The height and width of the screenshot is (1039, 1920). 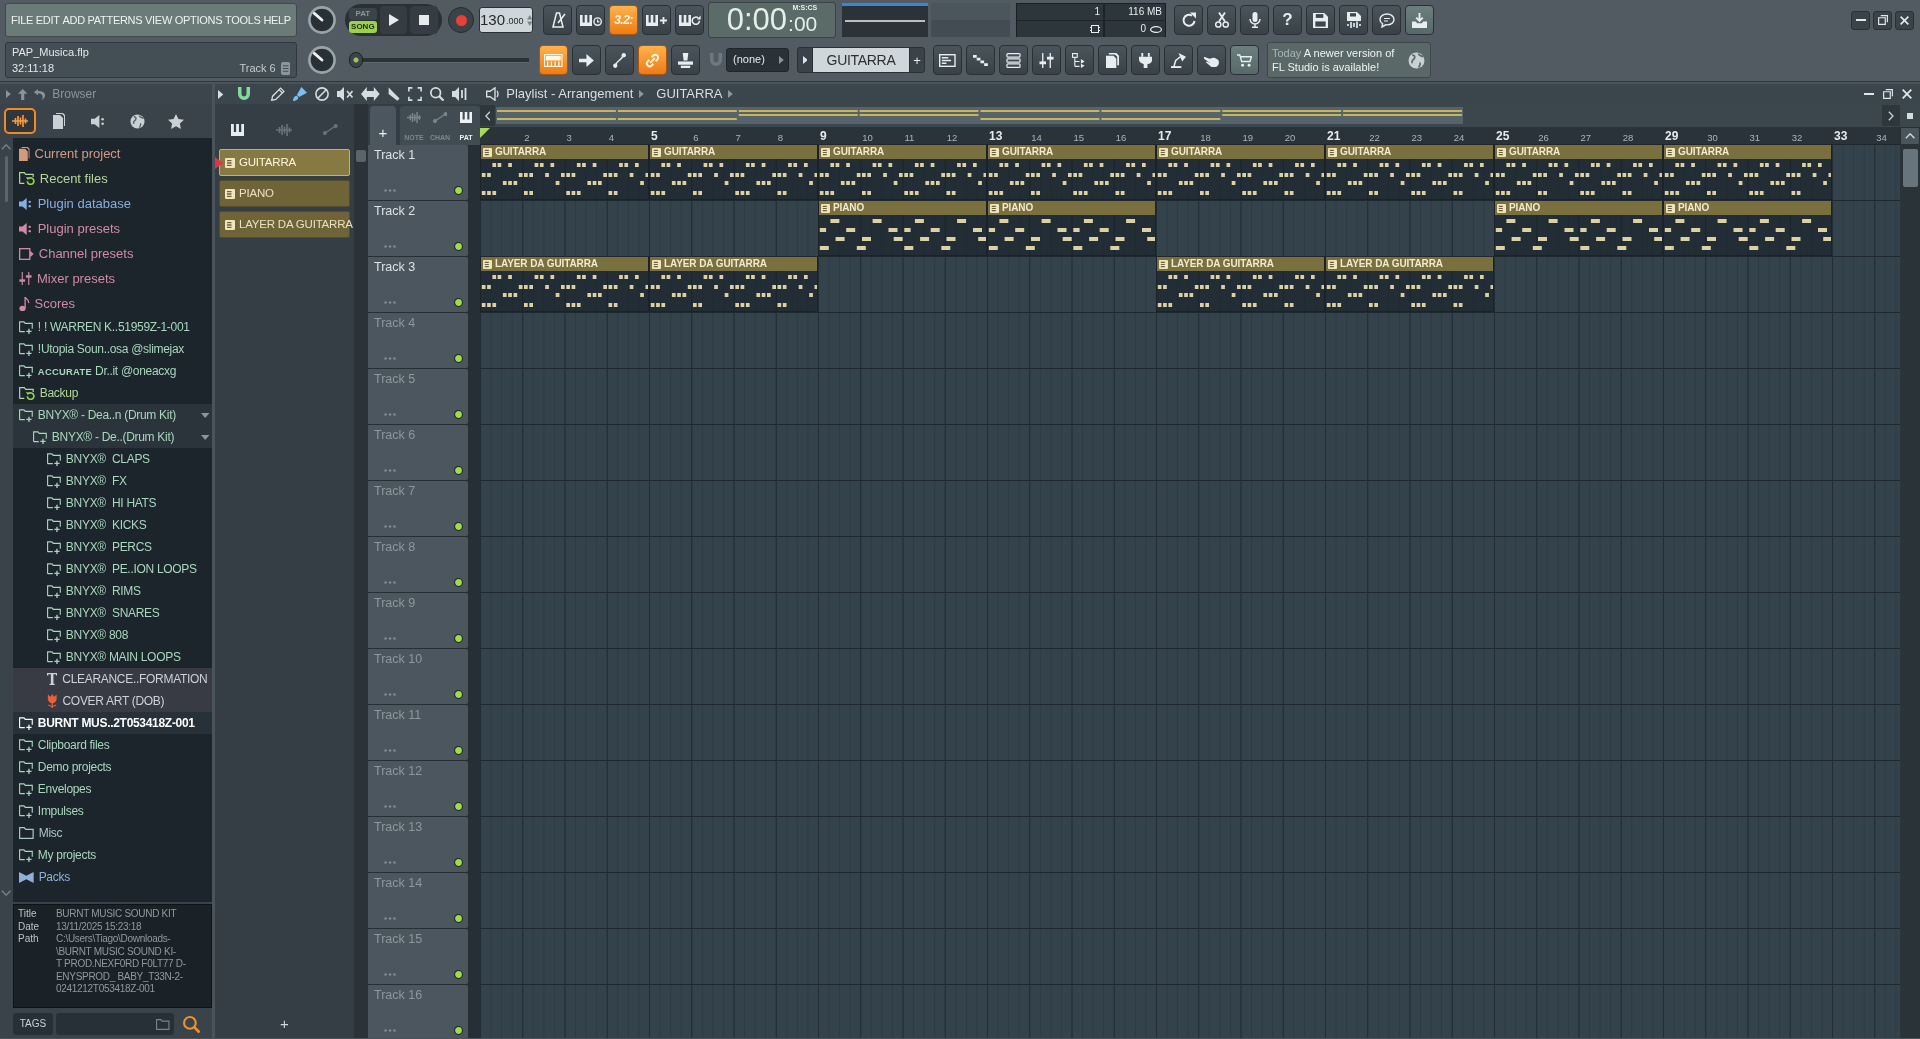 What do you see at coordinates (1416, 60) in the screenshot?
I see `globe-icon` at bounding box center [1416, 60].